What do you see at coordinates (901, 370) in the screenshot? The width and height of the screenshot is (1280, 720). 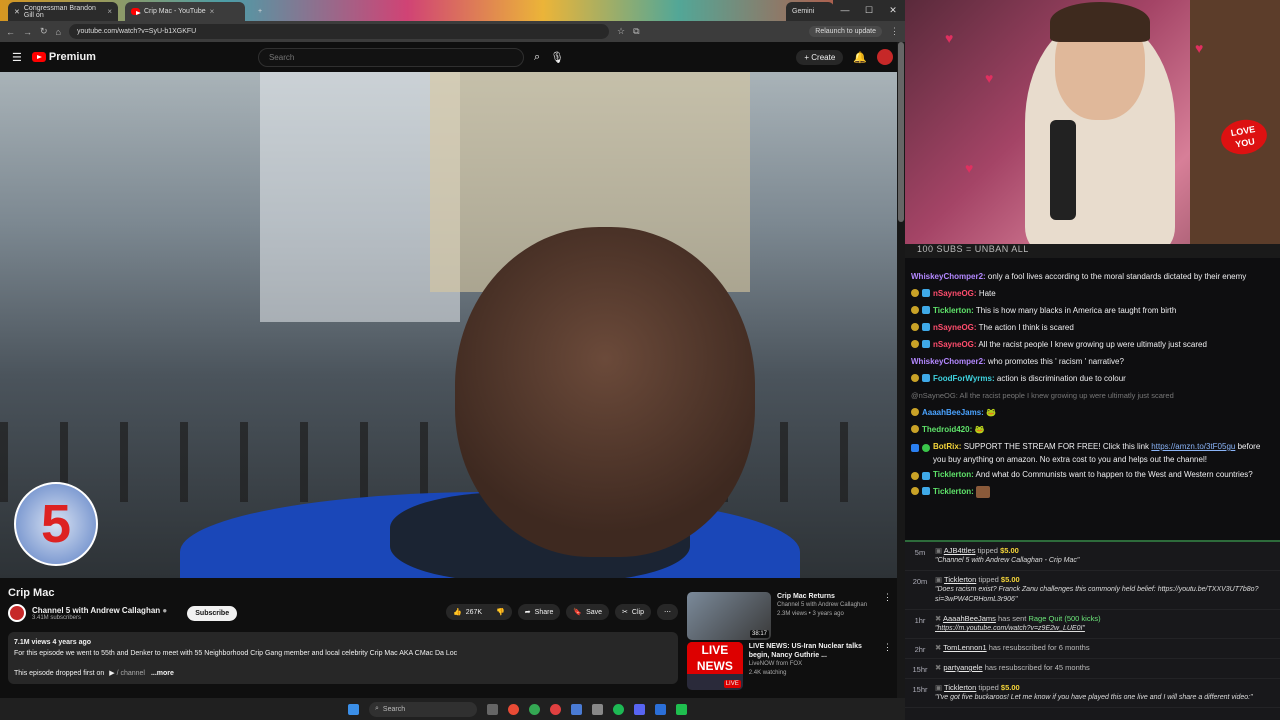 I see `page-scrollbar` at bounding box center [901, 370].